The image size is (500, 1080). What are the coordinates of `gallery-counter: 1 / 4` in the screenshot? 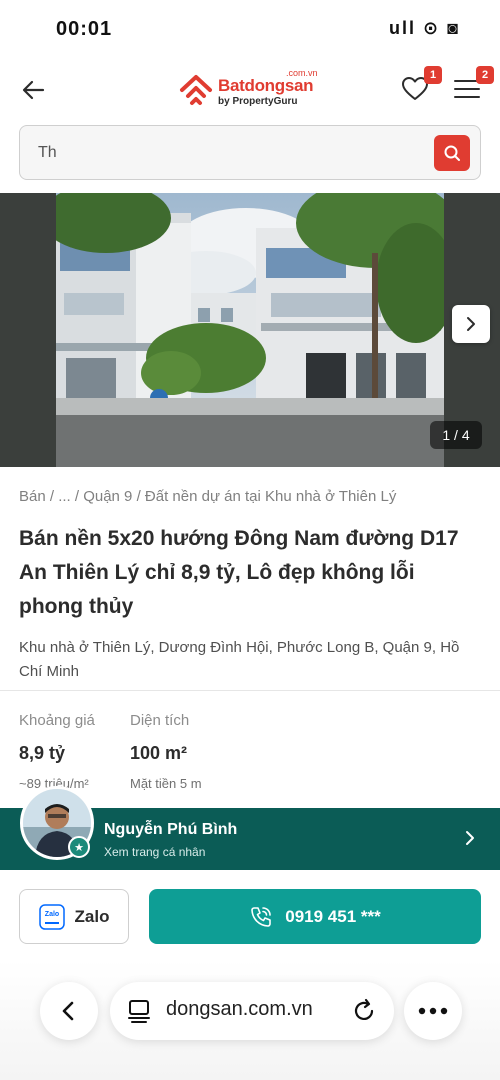 It's located at (456, 435).